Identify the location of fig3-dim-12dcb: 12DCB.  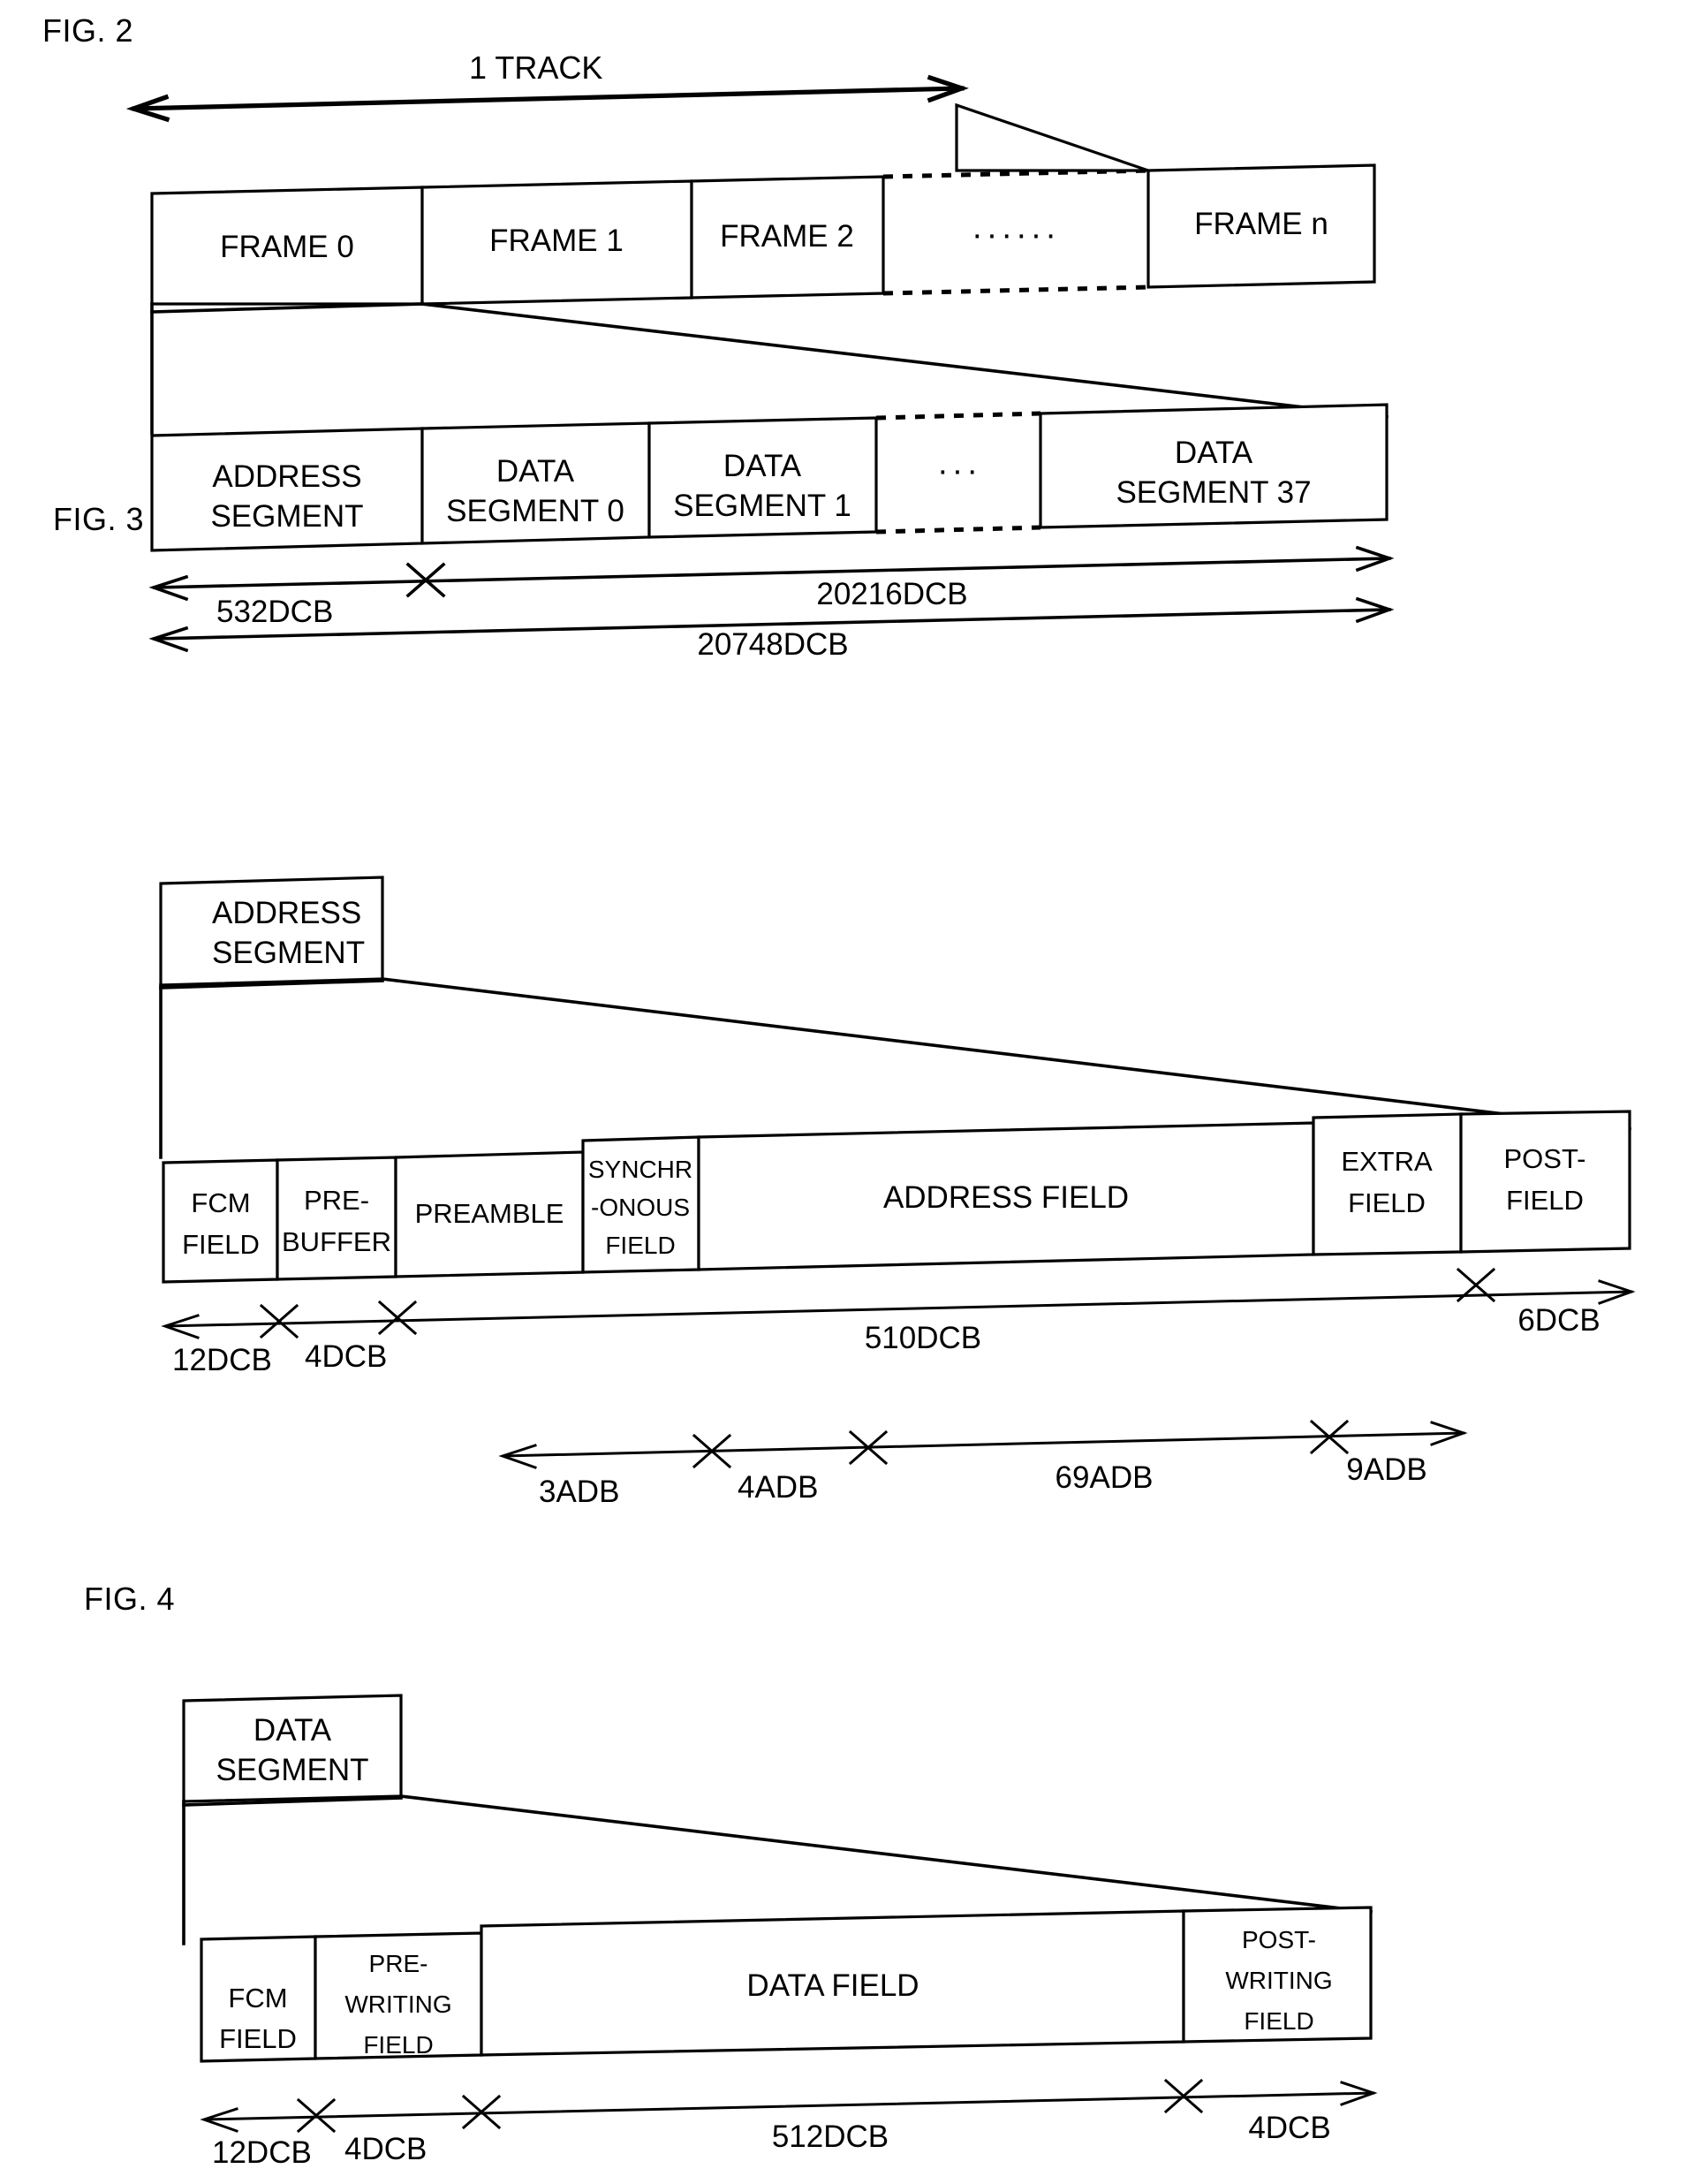
(222, 1360).